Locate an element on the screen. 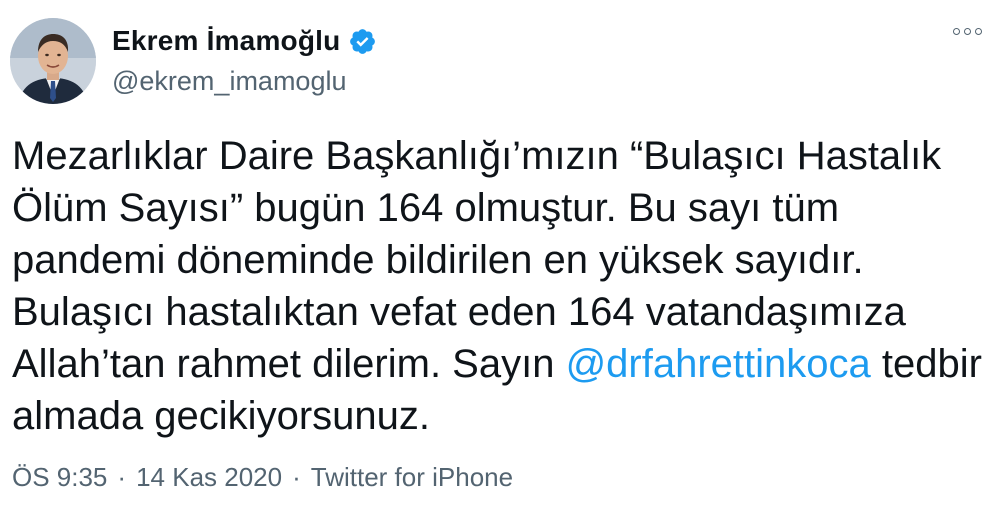 Image resolution: width=1000 pixels, height=516 pixels. author-block: Ekrem İmamoğlu @ekrem_imamoglu is located at coordinates (244, 58).